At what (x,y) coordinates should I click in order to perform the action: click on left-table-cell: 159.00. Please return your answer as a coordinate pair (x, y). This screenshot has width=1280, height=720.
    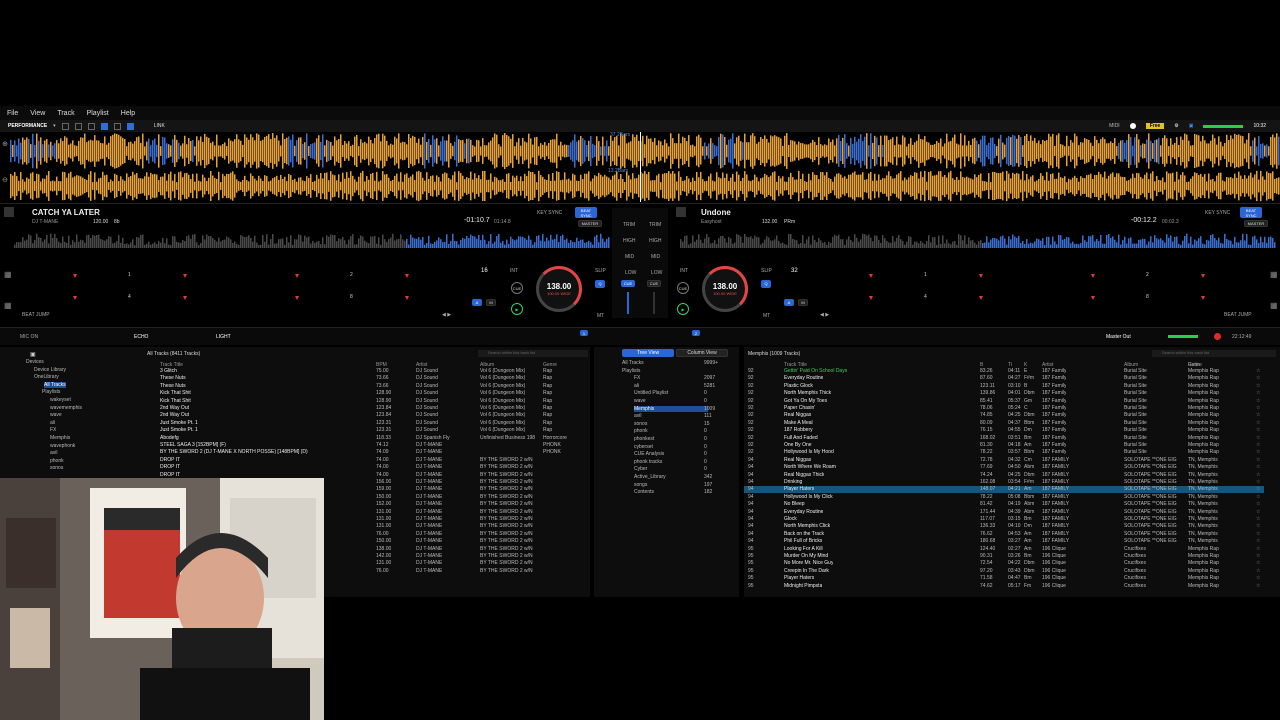
    Looking at the image, I should click on (383, 489).